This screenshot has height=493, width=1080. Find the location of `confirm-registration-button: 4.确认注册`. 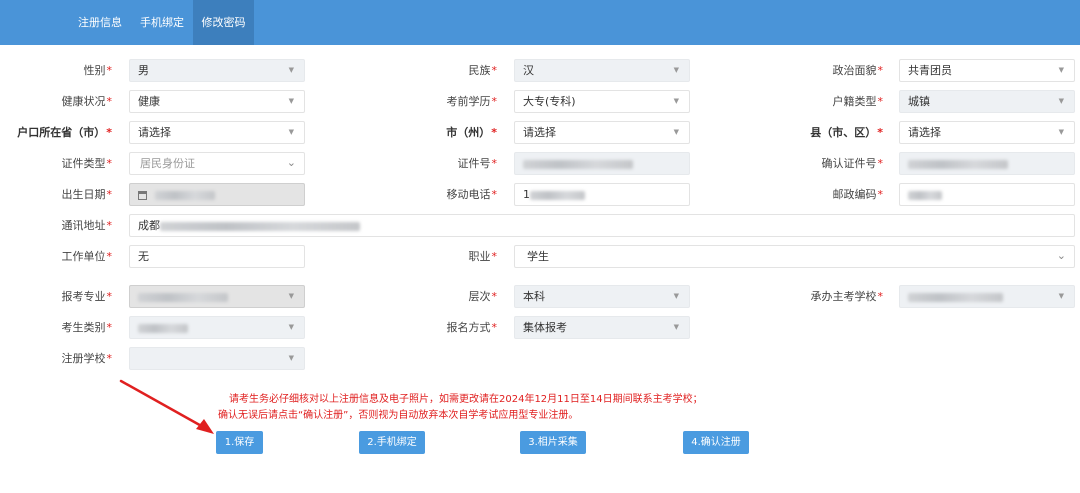

confirm-registration-button: 4.确认注册 is located at coordinates (716, 442).